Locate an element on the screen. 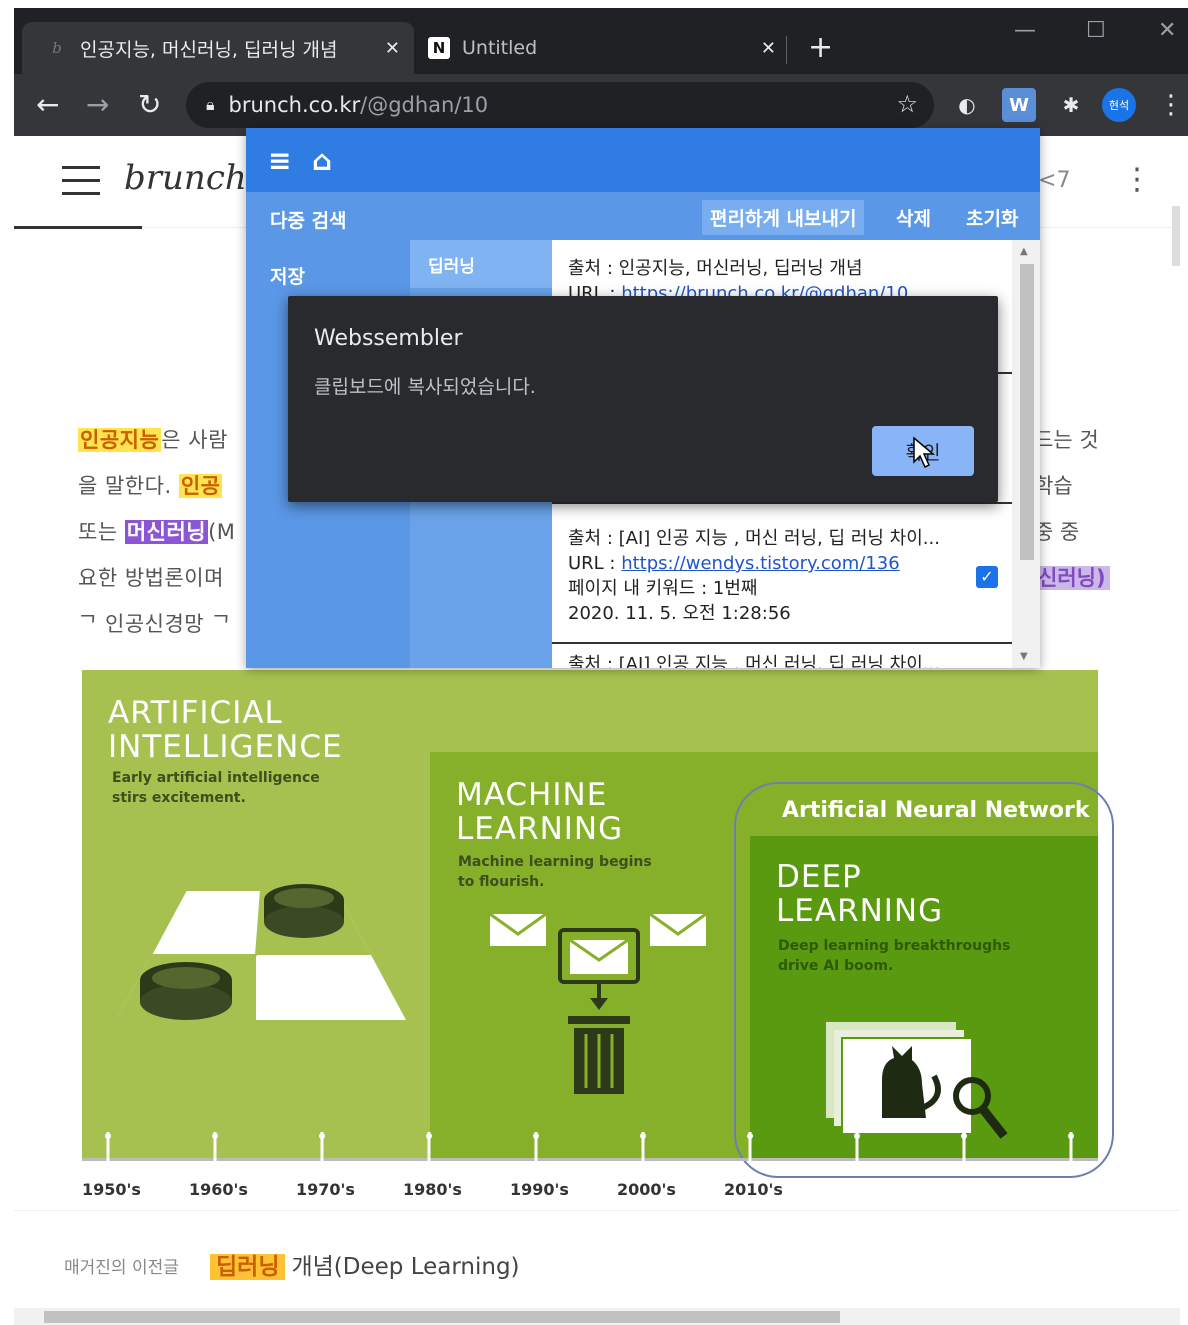 The height and width of the screenshot is (1325, 1188). article-text: 은 사람 is located at coordinates (194, 440).